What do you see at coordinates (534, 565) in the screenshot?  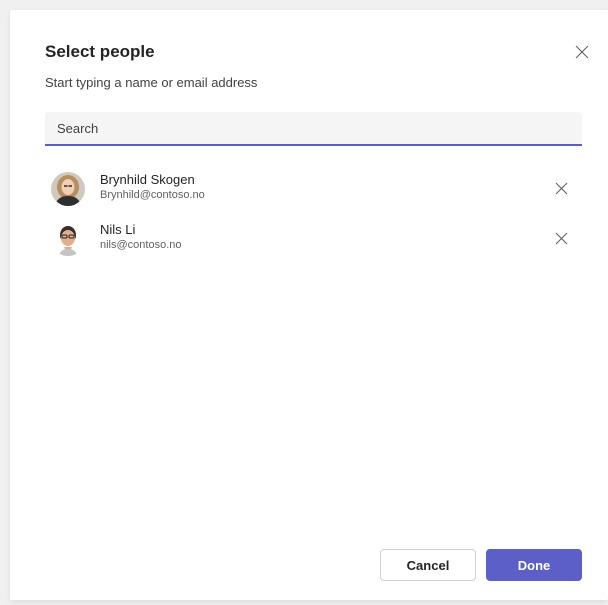 I see `done-button: Done` at bounding box center [534, 565].